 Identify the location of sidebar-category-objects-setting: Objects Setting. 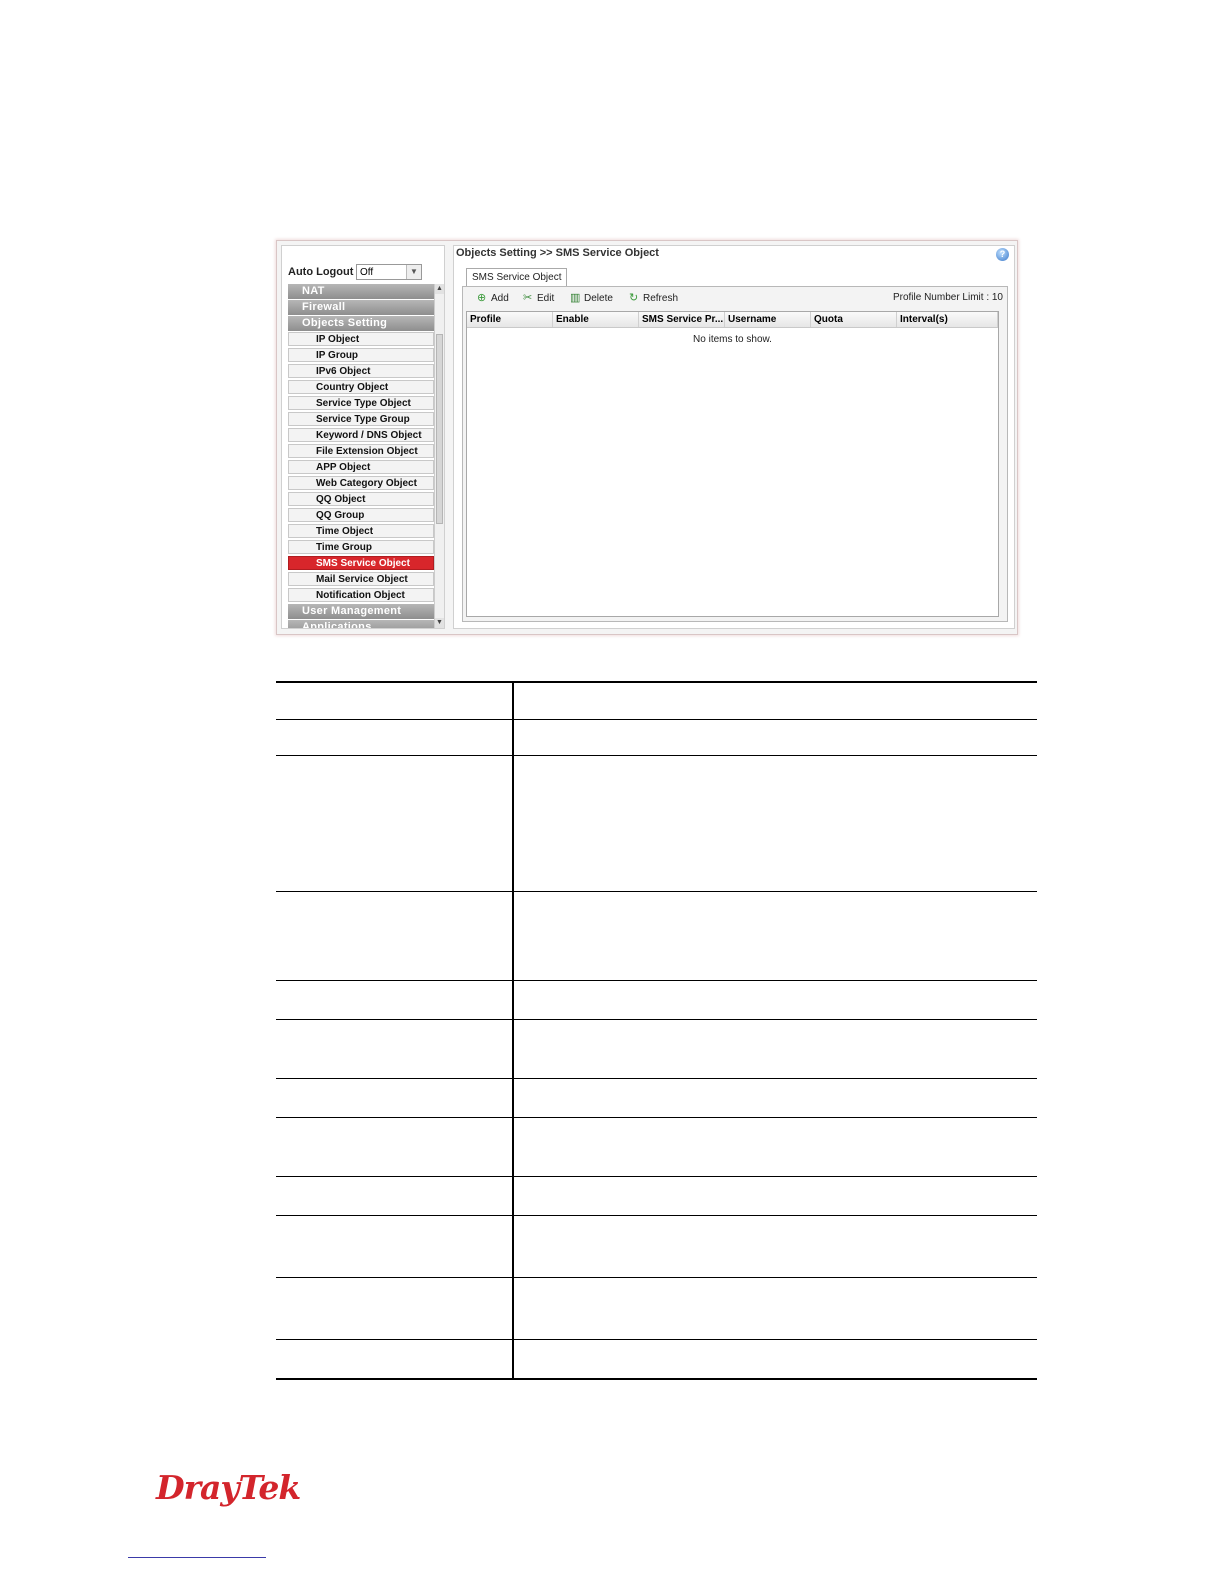
(361, 323).